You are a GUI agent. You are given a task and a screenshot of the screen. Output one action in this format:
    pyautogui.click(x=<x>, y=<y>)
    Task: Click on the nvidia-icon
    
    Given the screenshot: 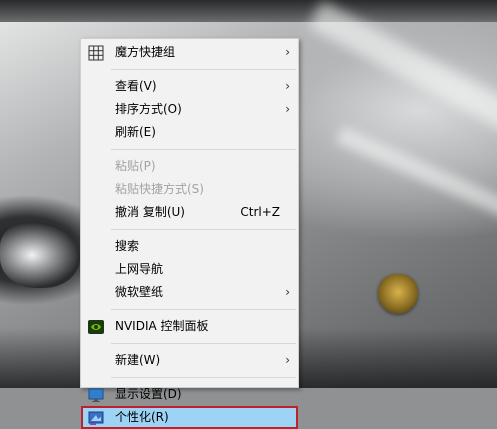 What is the action you would take?
    pyautogui.click(x=96, y=327)
    